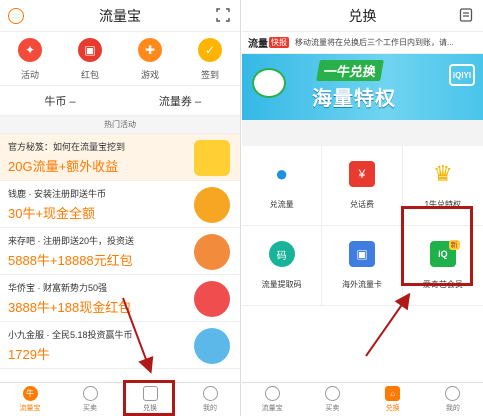 The image size is (483, 416). I want to click on top-bar: 流量宝, so click(120, 16).